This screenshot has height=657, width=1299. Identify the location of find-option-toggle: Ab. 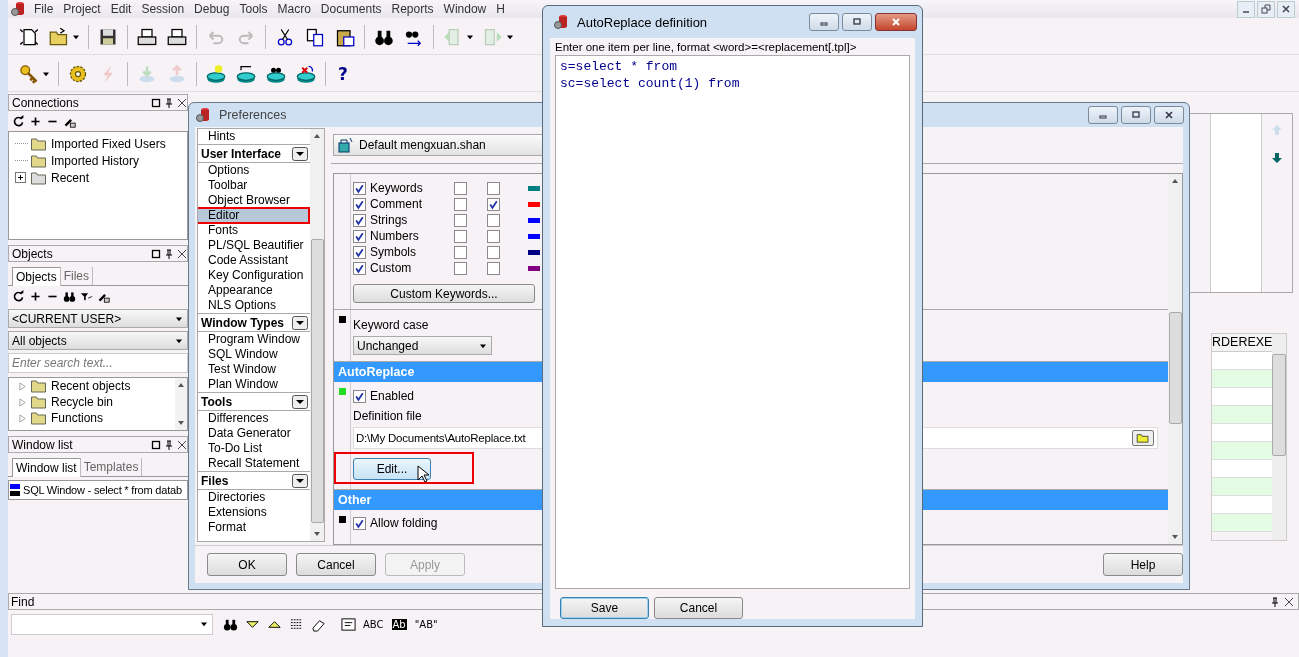
(399, 624).